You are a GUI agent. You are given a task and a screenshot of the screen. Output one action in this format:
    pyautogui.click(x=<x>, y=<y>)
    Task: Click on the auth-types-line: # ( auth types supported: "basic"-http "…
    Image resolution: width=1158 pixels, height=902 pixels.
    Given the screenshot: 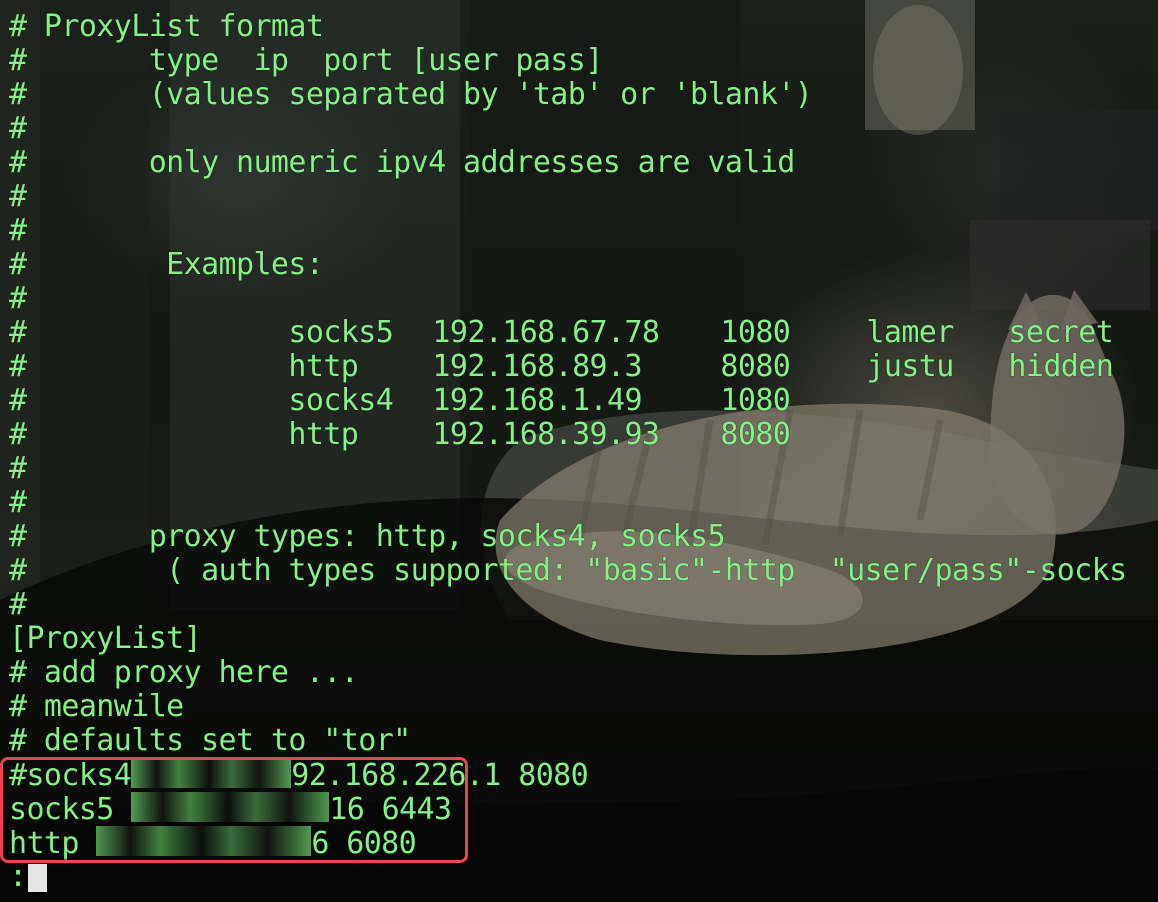 What is the action you would take?
    pyautogui.click(x=568, y=570)
    